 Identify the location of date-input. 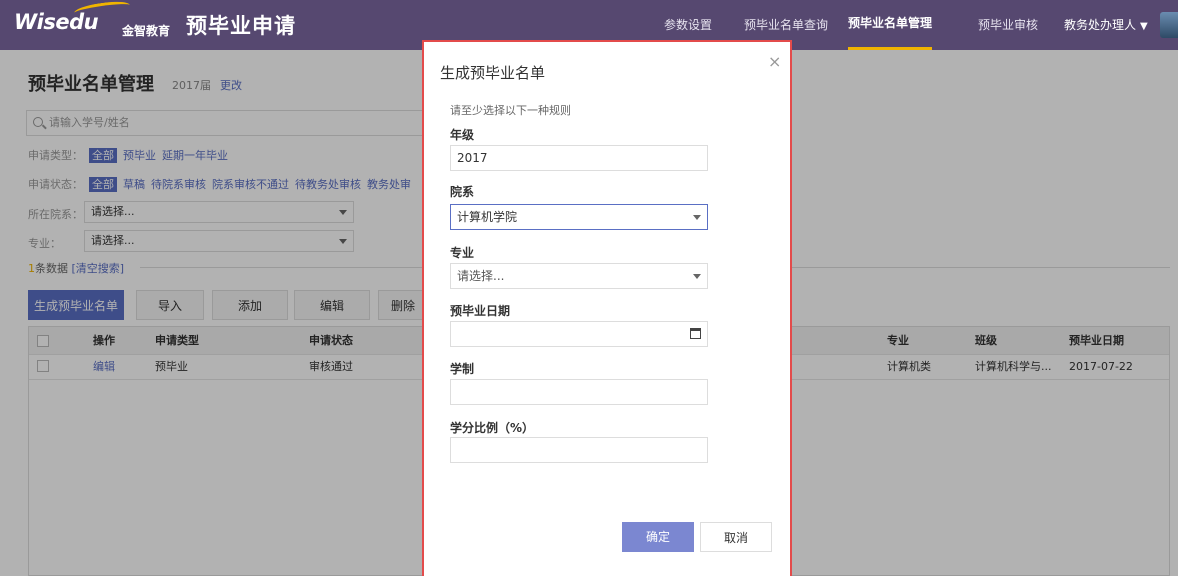
(579, 334).